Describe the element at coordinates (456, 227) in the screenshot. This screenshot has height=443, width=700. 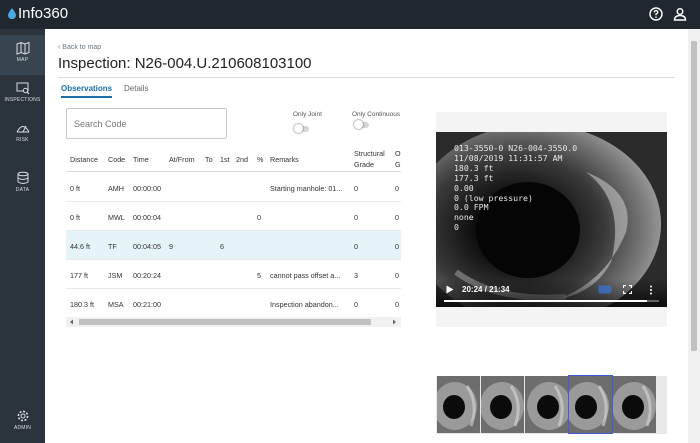
I see `overlay-line: 0` at that location.